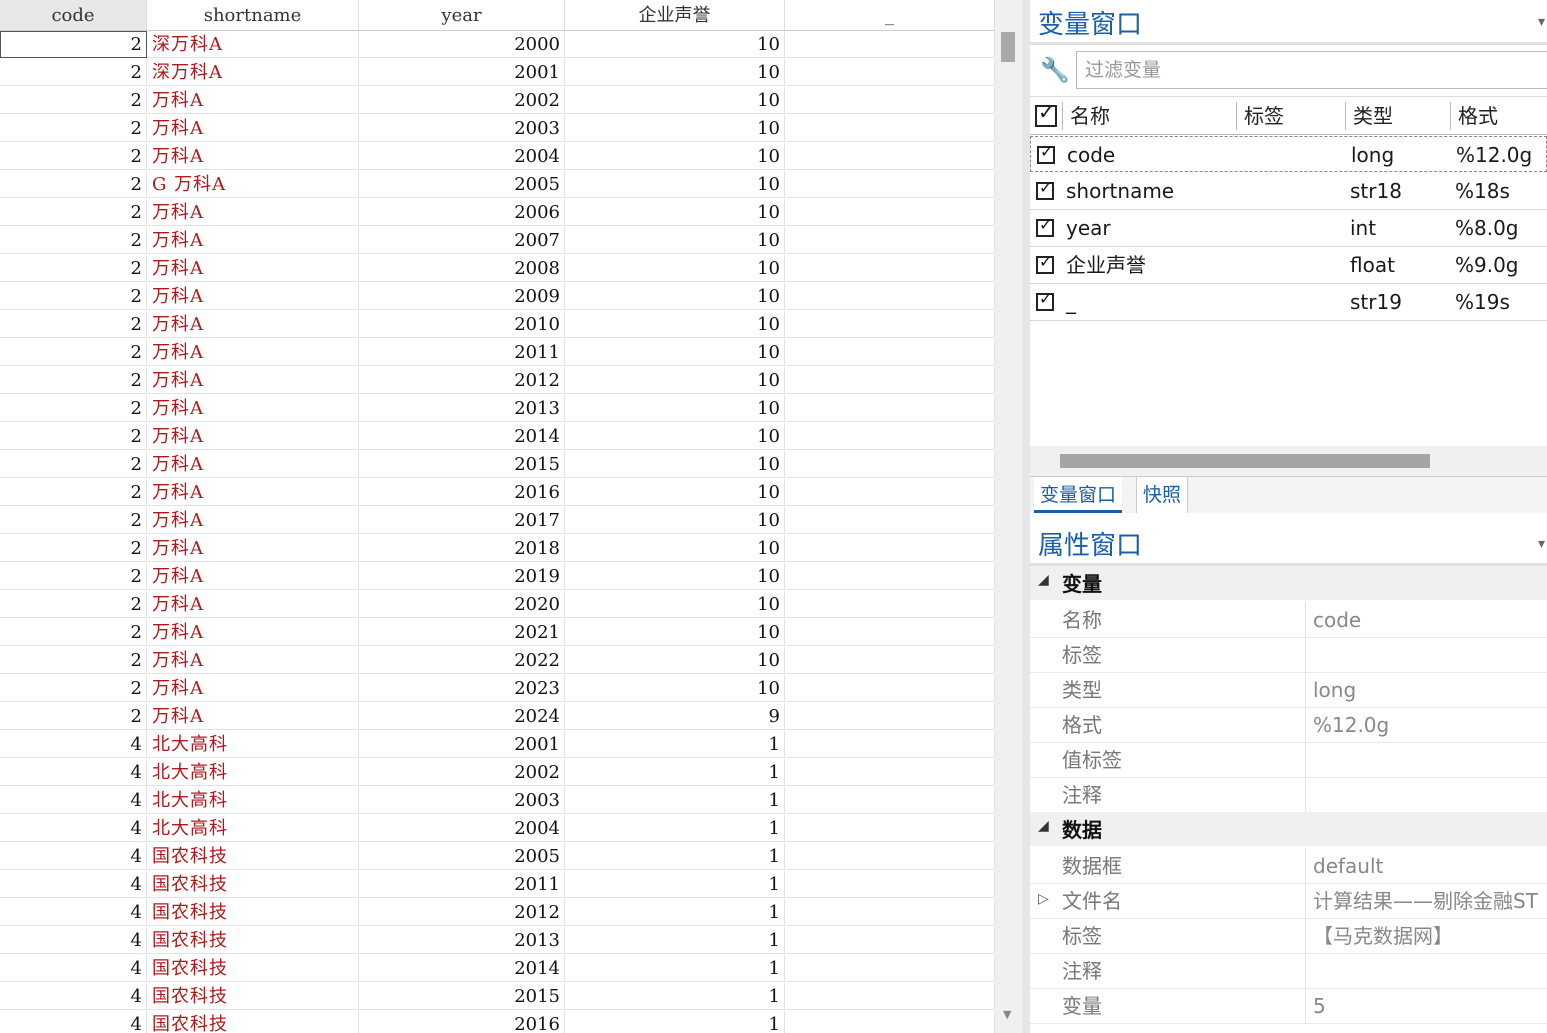 The width and height of the screenshot is (1547, 1033). What do you see at coordinates (462, 212) in the screenshot?
I see `cell-year: 2006` at bounding box center [462, 212].